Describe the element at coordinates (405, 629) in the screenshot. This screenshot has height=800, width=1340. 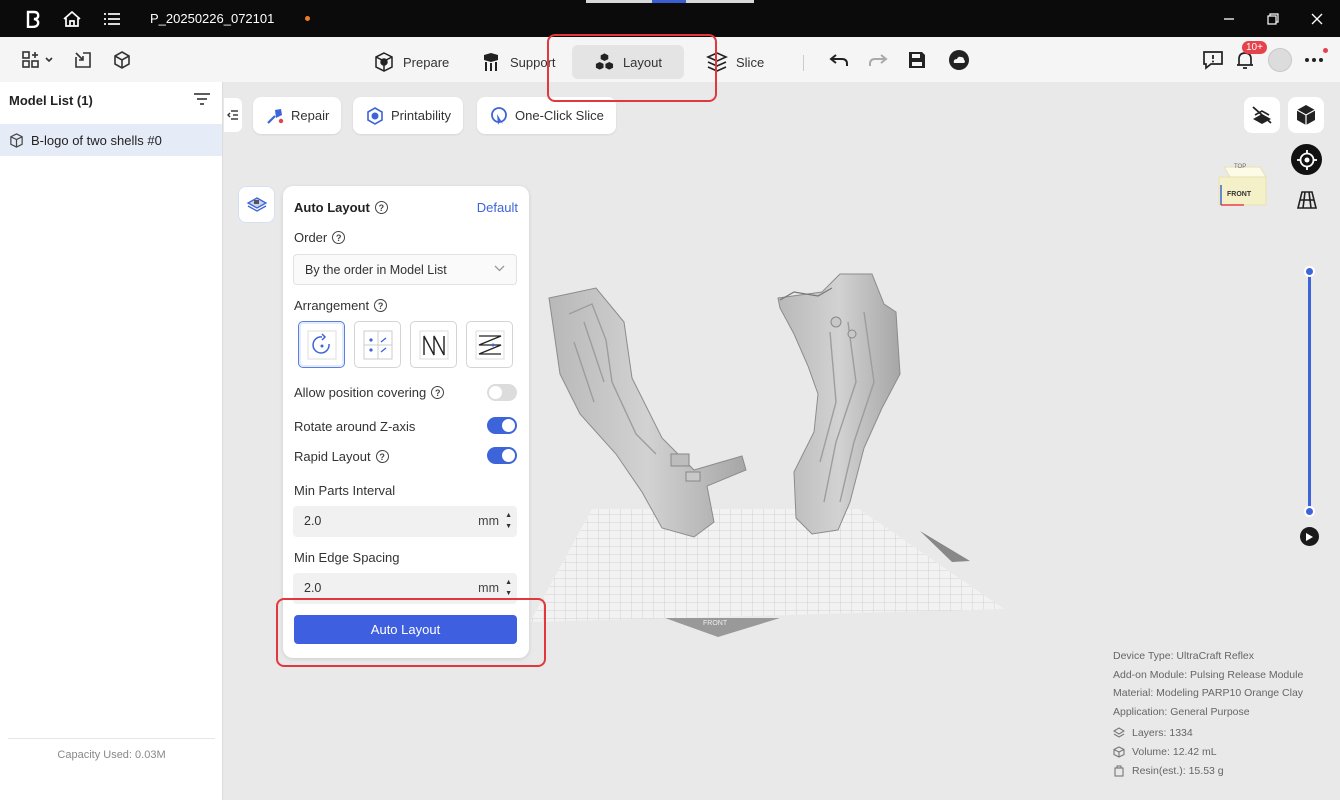
I see `auto-layout-button: Auto Layout` at that location.